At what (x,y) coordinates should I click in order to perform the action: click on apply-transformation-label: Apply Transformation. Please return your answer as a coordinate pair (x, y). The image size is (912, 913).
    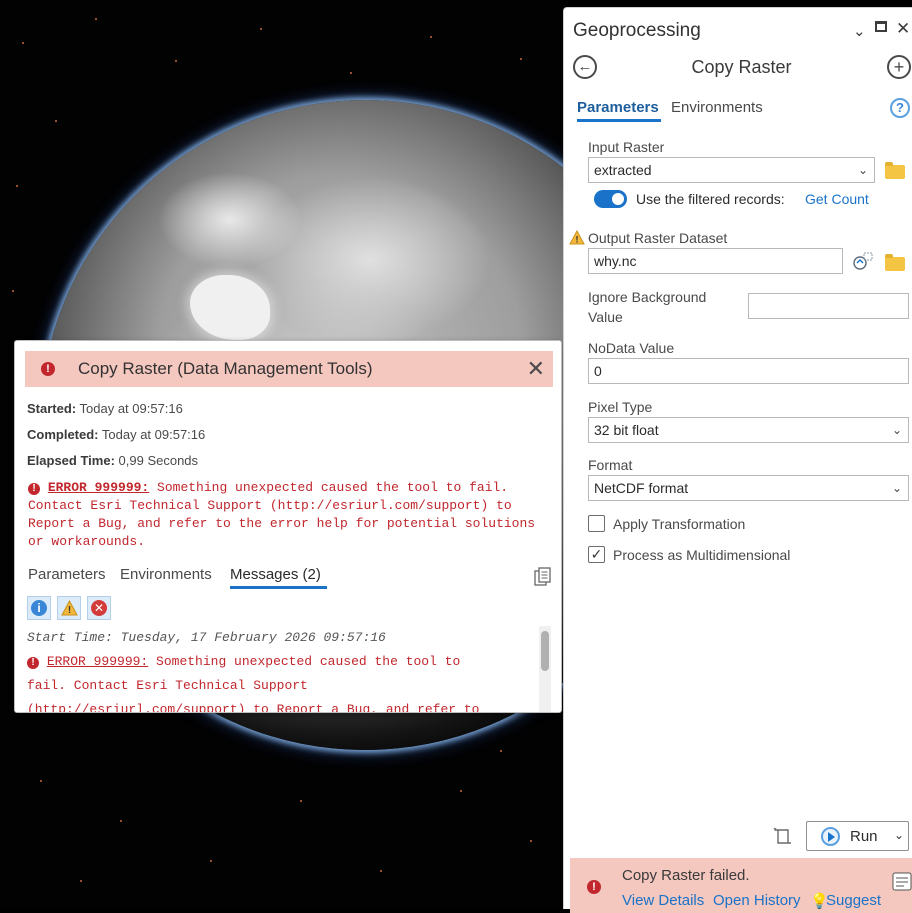
    Looking at the image, I should click on (679, 524).